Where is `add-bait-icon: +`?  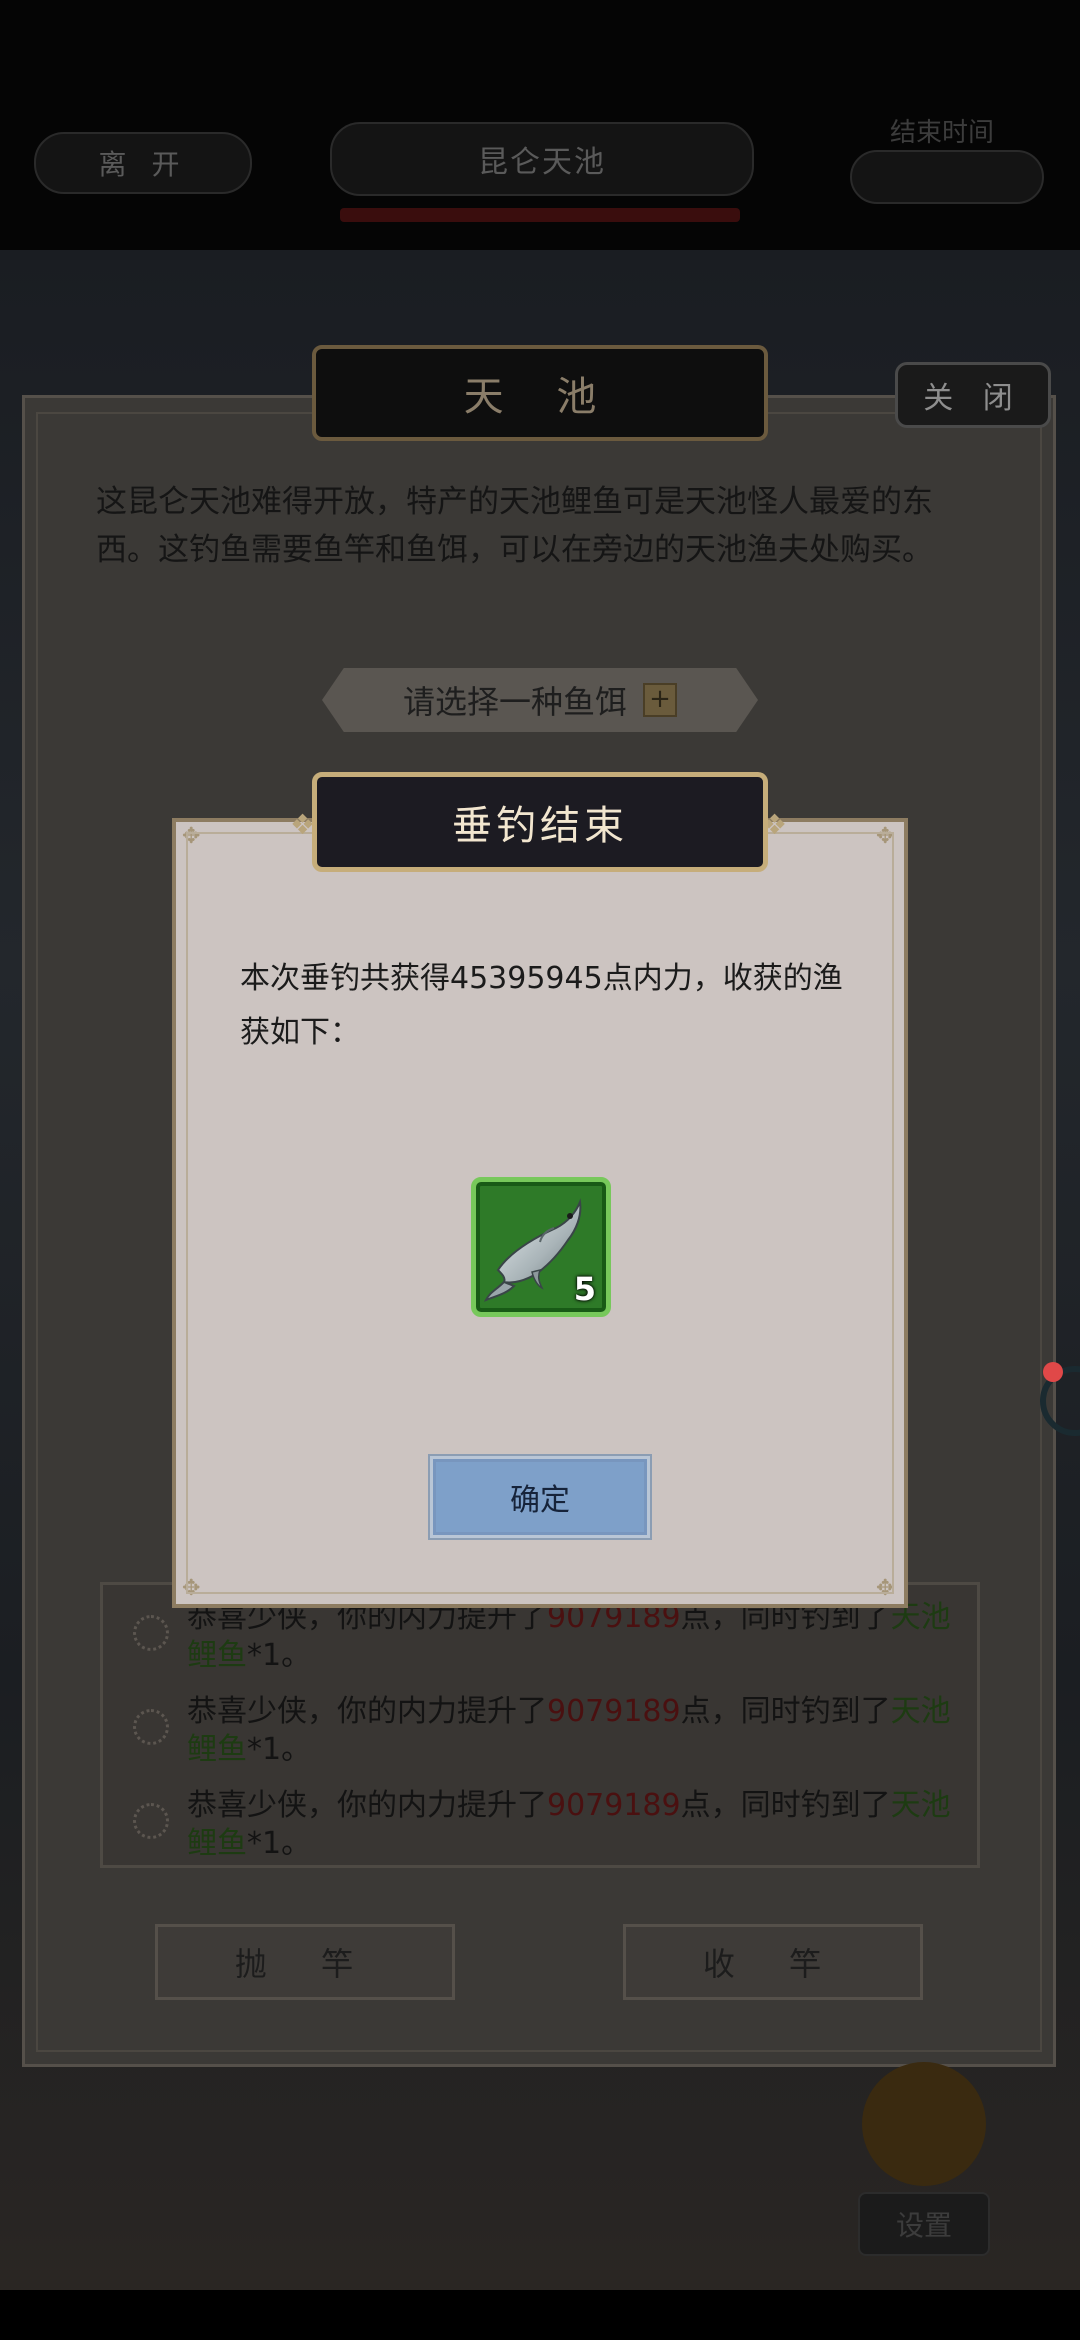
add-bait-icon: + is located at coordinates (660, 700).